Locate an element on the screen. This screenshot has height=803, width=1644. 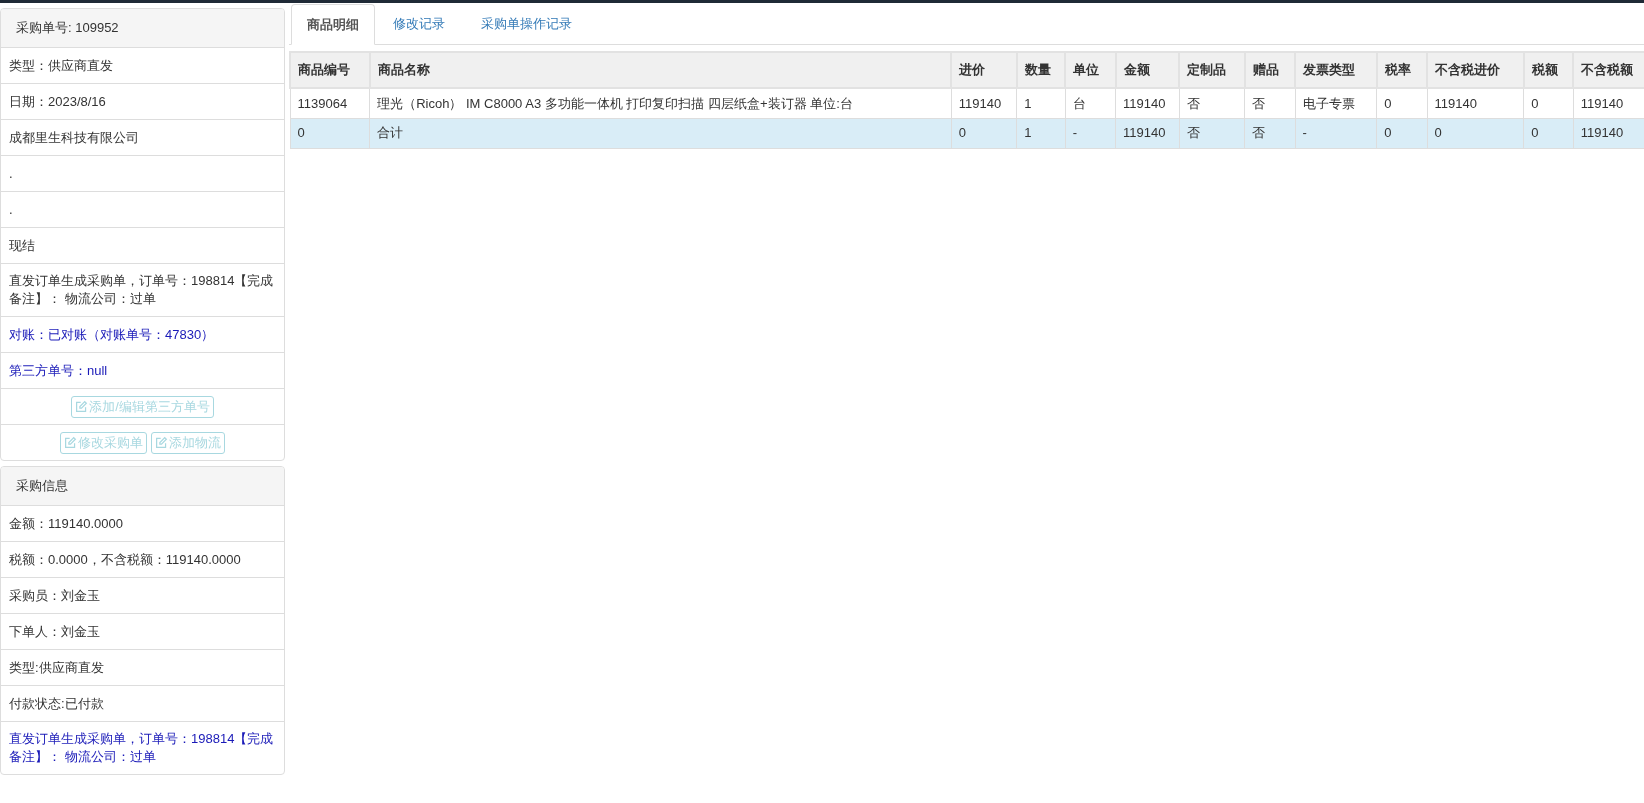
info-text: 日期：2023/8/16 is located at coordinates (57, 101).